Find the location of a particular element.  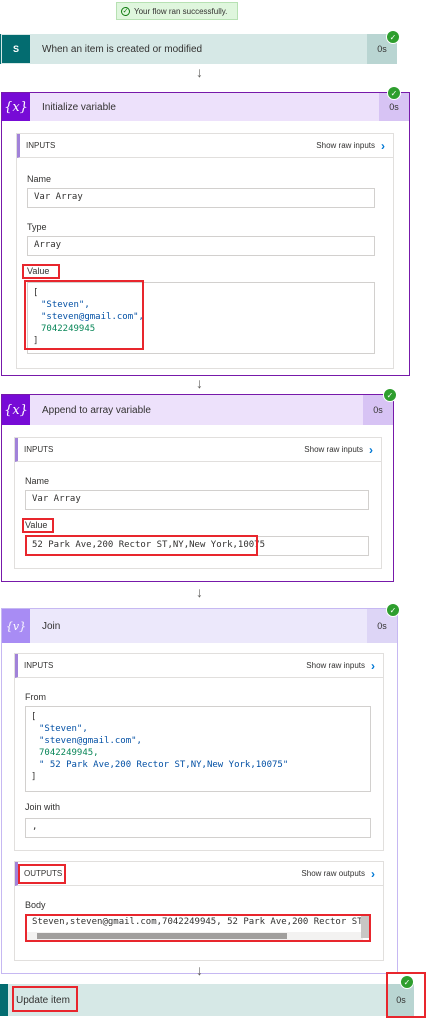

json-line: [ is located at coordinates (34, 717).